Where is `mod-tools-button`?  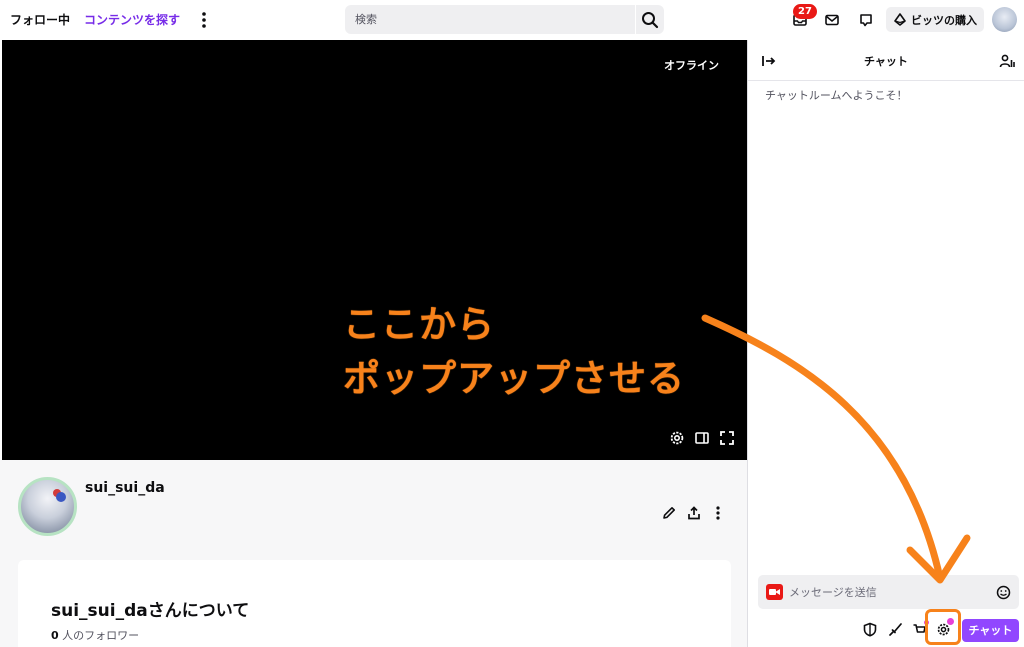
mod-tools-button is located at coordinates (895, 629).